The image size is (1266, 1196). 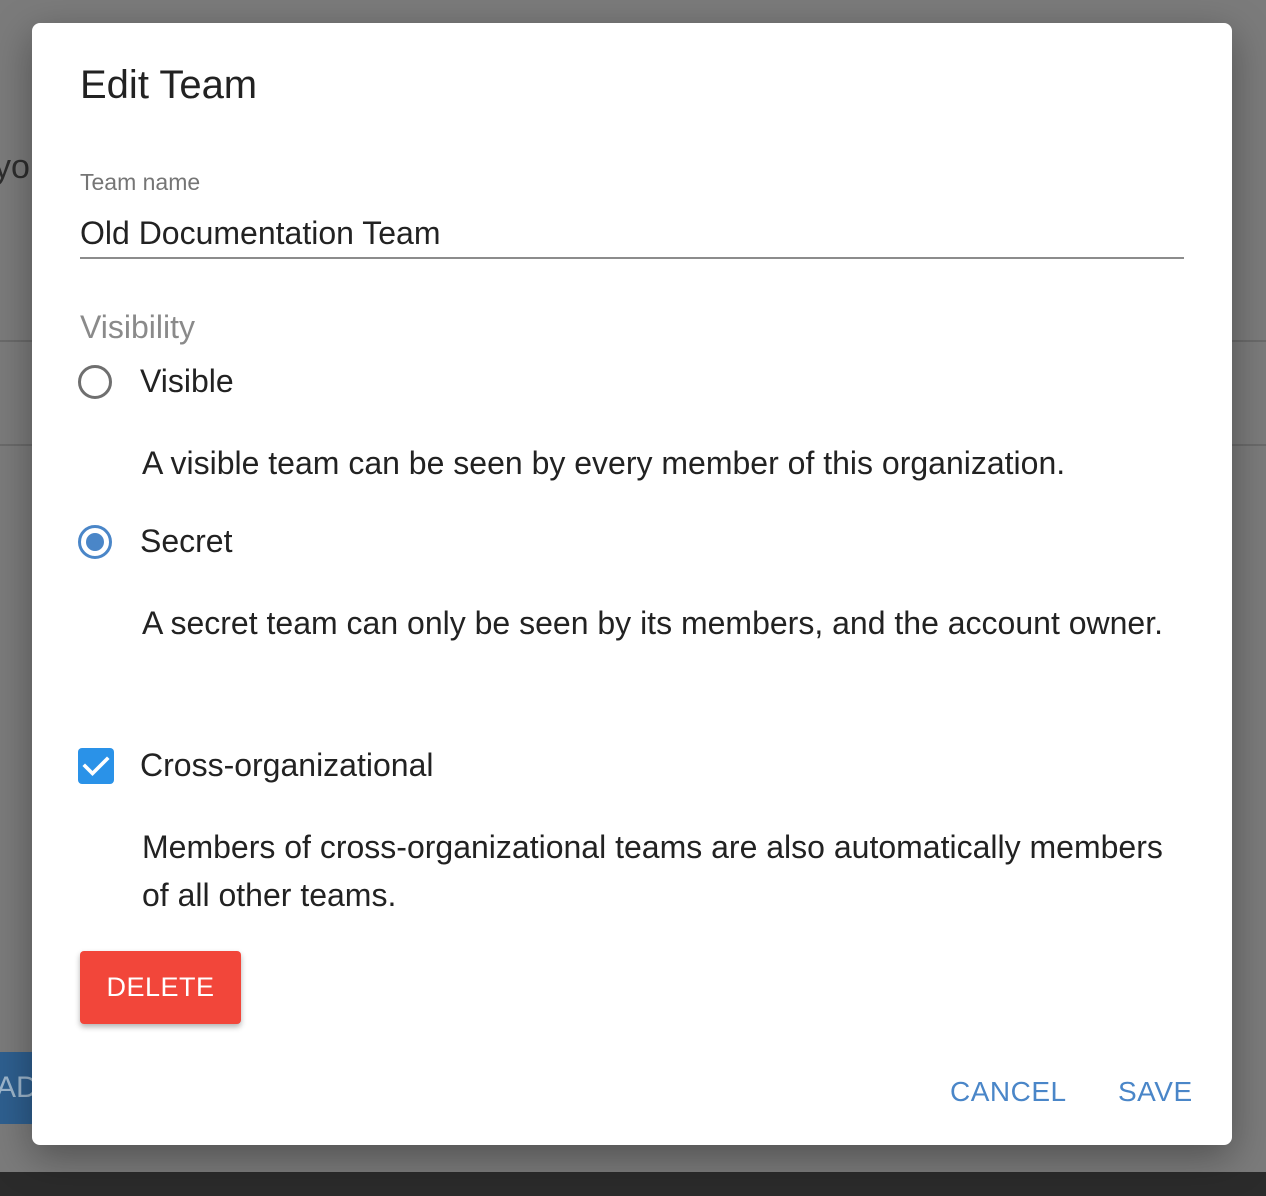 I want to click on visibility-option-secret: Secret, so click(x=155, y=541).